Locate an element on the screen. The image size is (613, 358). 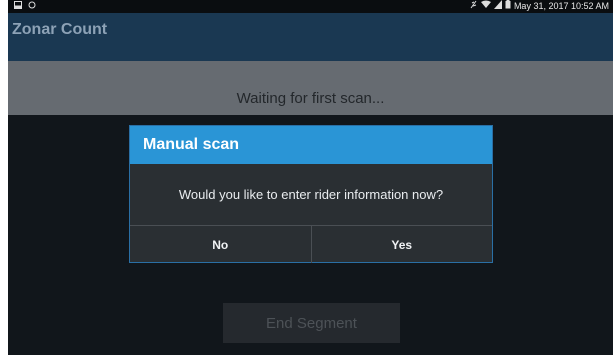
dialog-title: Manual scan is located at coordinates (311, 145).